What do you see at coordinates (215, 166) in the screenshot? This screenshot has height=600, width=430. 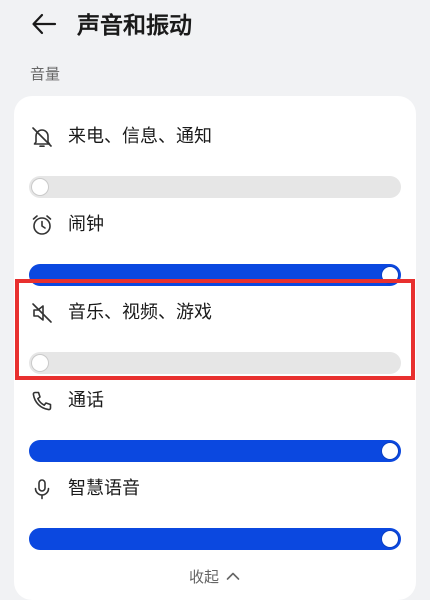 I see `volume-row-notifications: 来电、信息、通知` at bounding box center [215, 166].